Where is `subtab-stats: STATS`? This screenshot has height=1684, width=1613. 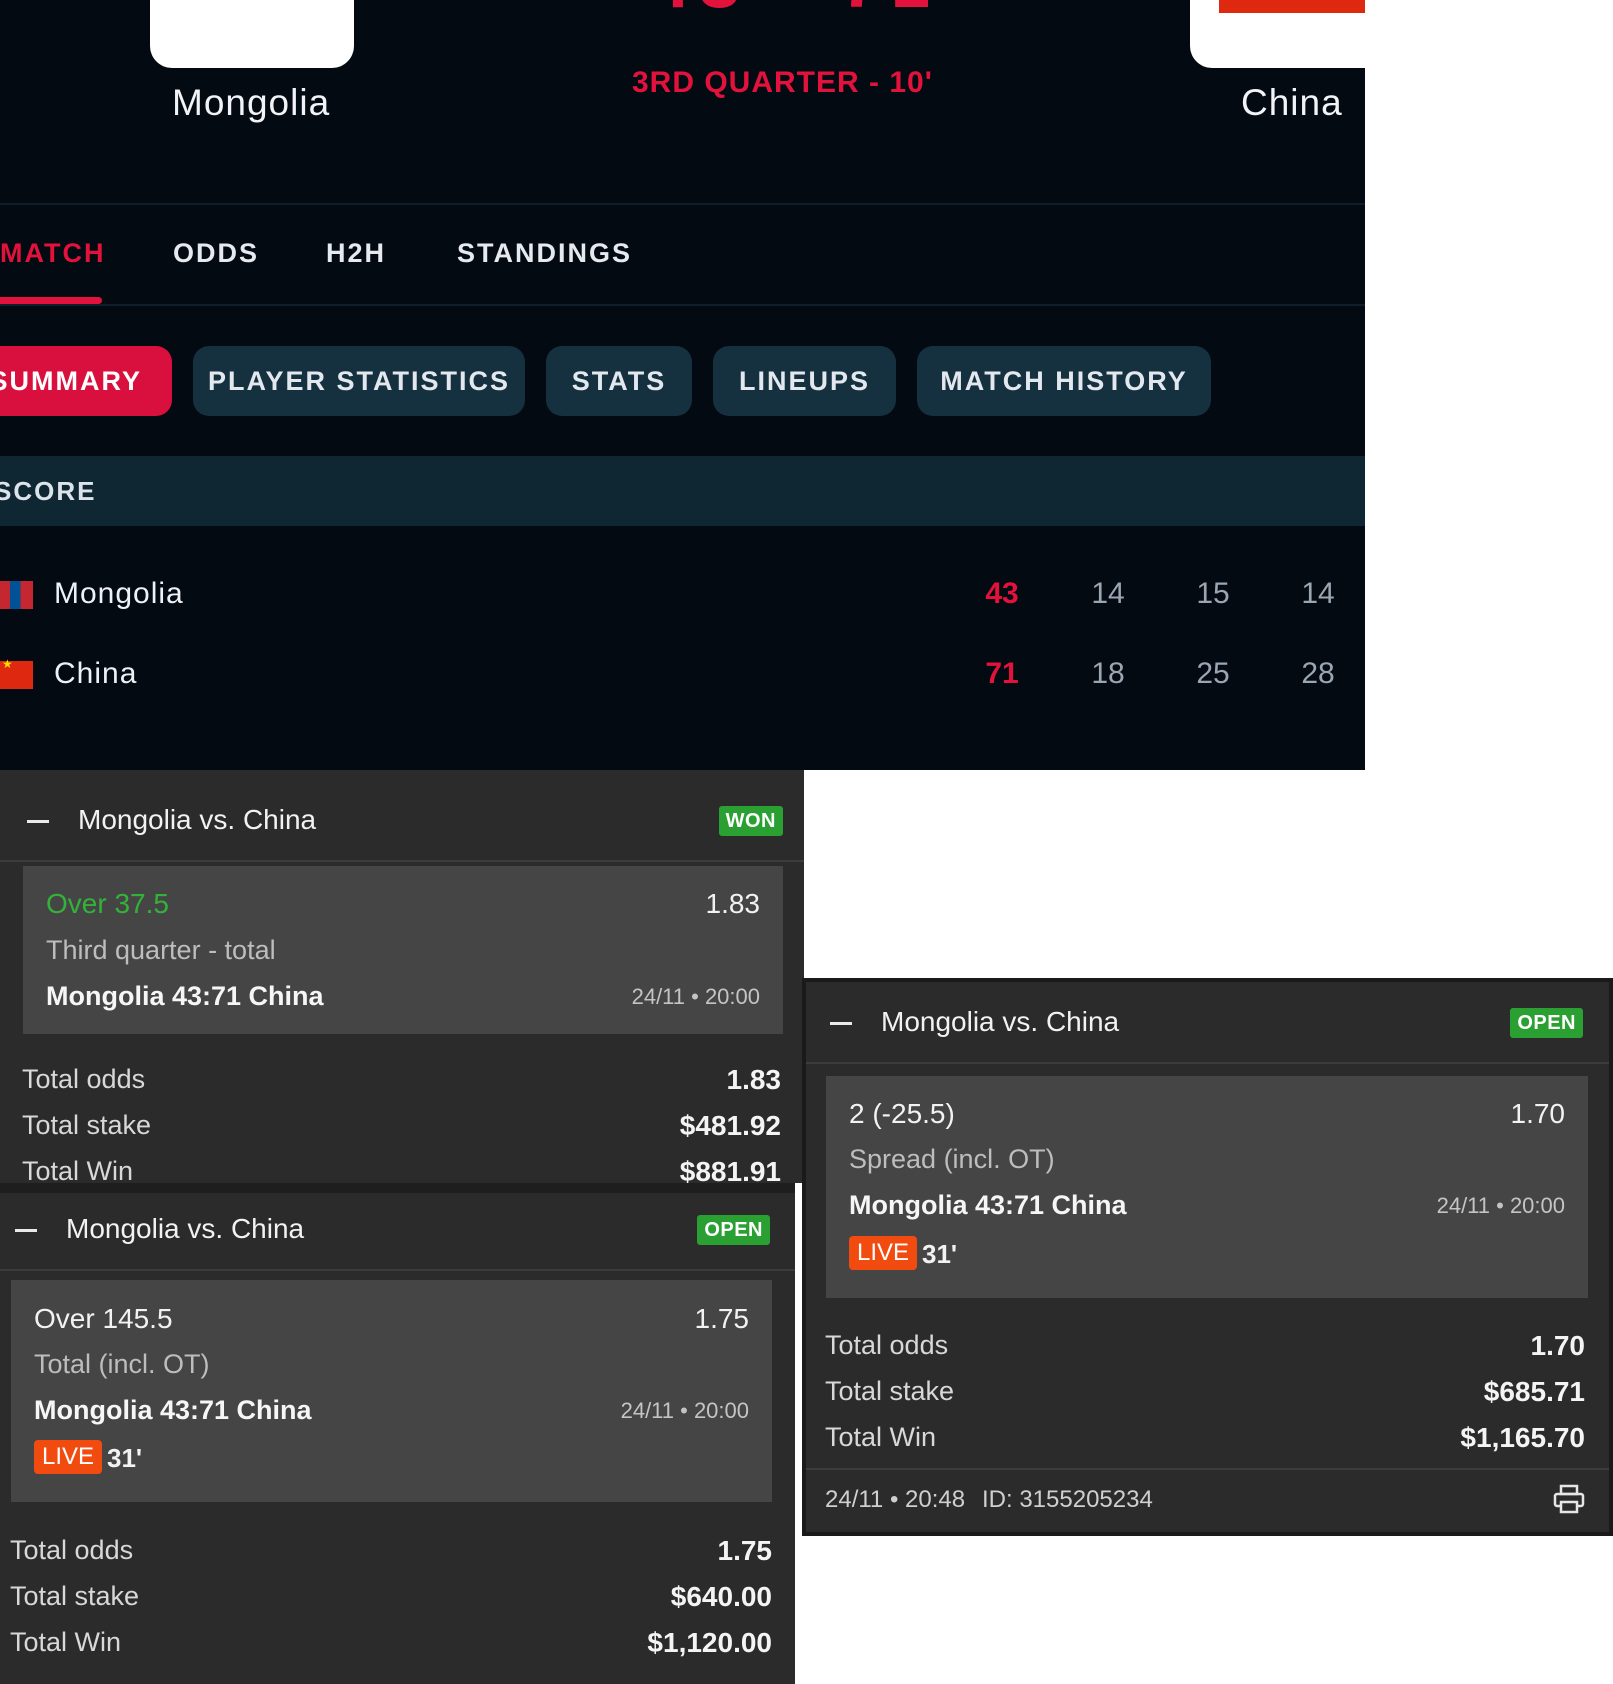
subtab-stats: STATS is located at coordinates (619, 381).